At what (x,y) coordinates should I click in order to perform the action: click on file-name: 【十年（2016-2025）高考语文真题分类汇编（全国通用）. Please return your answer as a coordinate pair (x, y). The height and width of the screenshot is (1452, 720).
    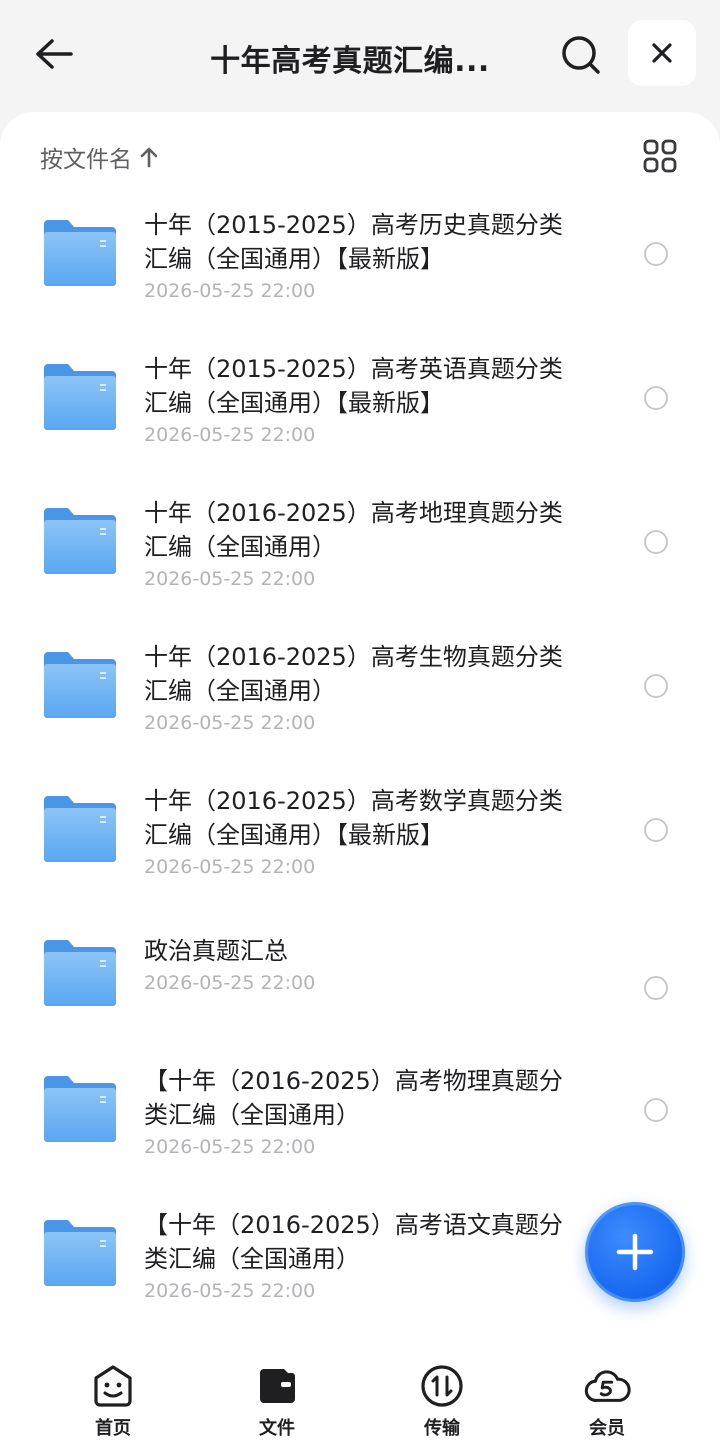
    Looking at the image, I should click on (353, 1242).